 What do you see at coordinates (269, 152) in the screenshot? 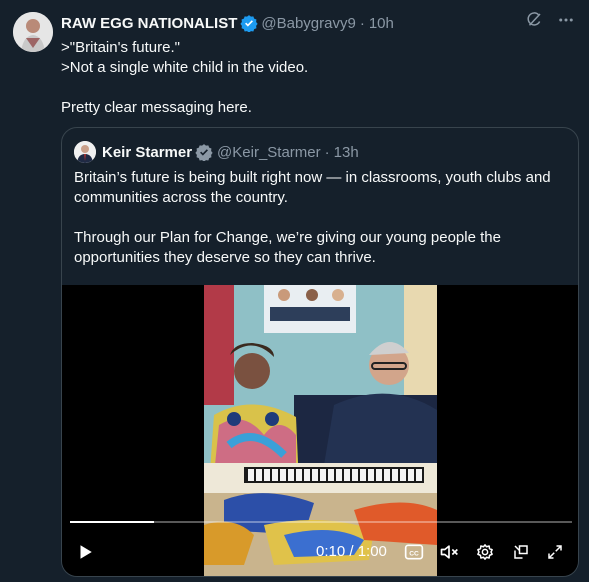
I see `quote-author-handle: @Keir_Starmer` at bounding box center [269, 152].